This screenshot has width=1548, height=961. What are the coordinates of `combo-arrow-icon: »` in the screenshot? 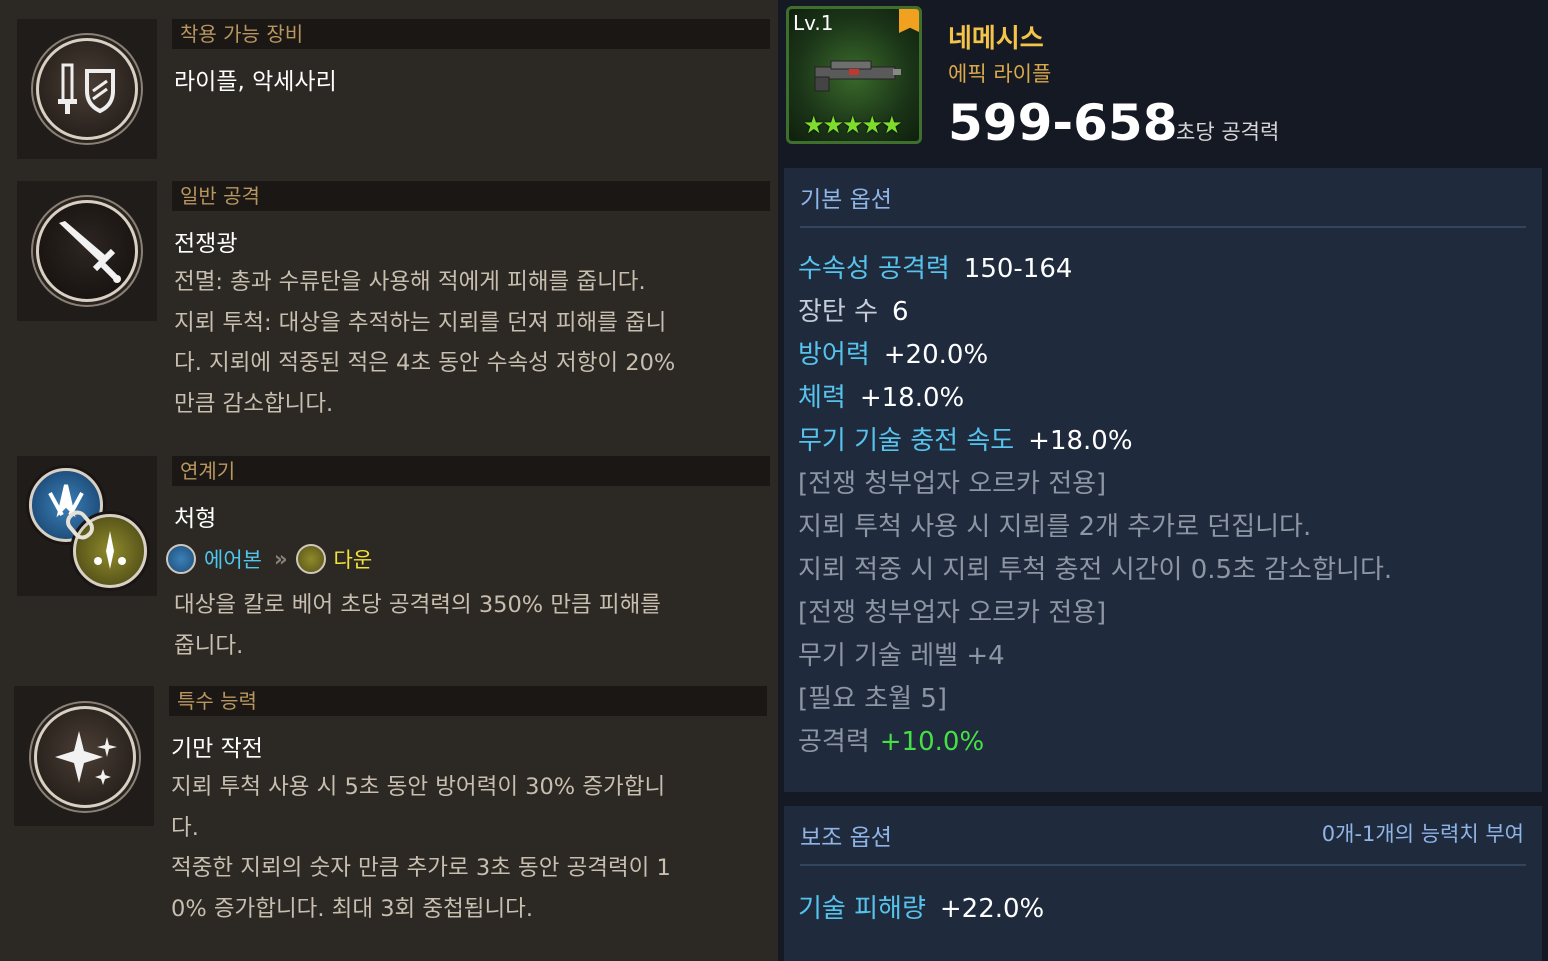 It's located at (280, 559).